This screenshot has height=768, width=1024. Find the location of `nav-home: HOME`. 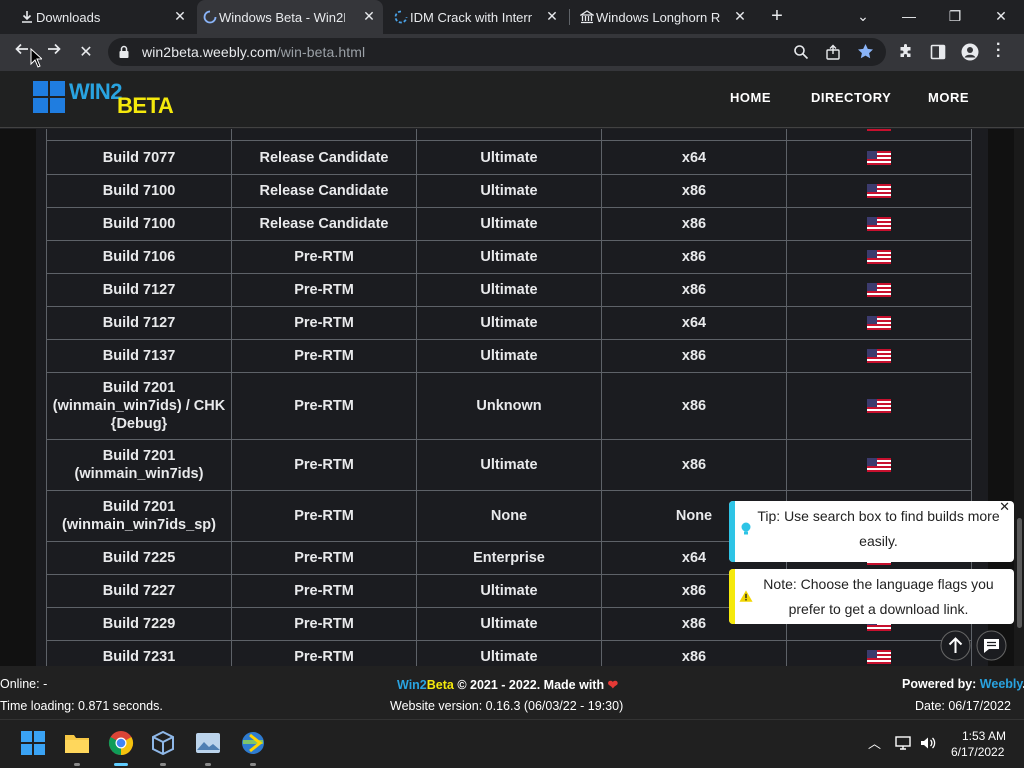

nav-home: HOME is located at coordinates (750, 97).